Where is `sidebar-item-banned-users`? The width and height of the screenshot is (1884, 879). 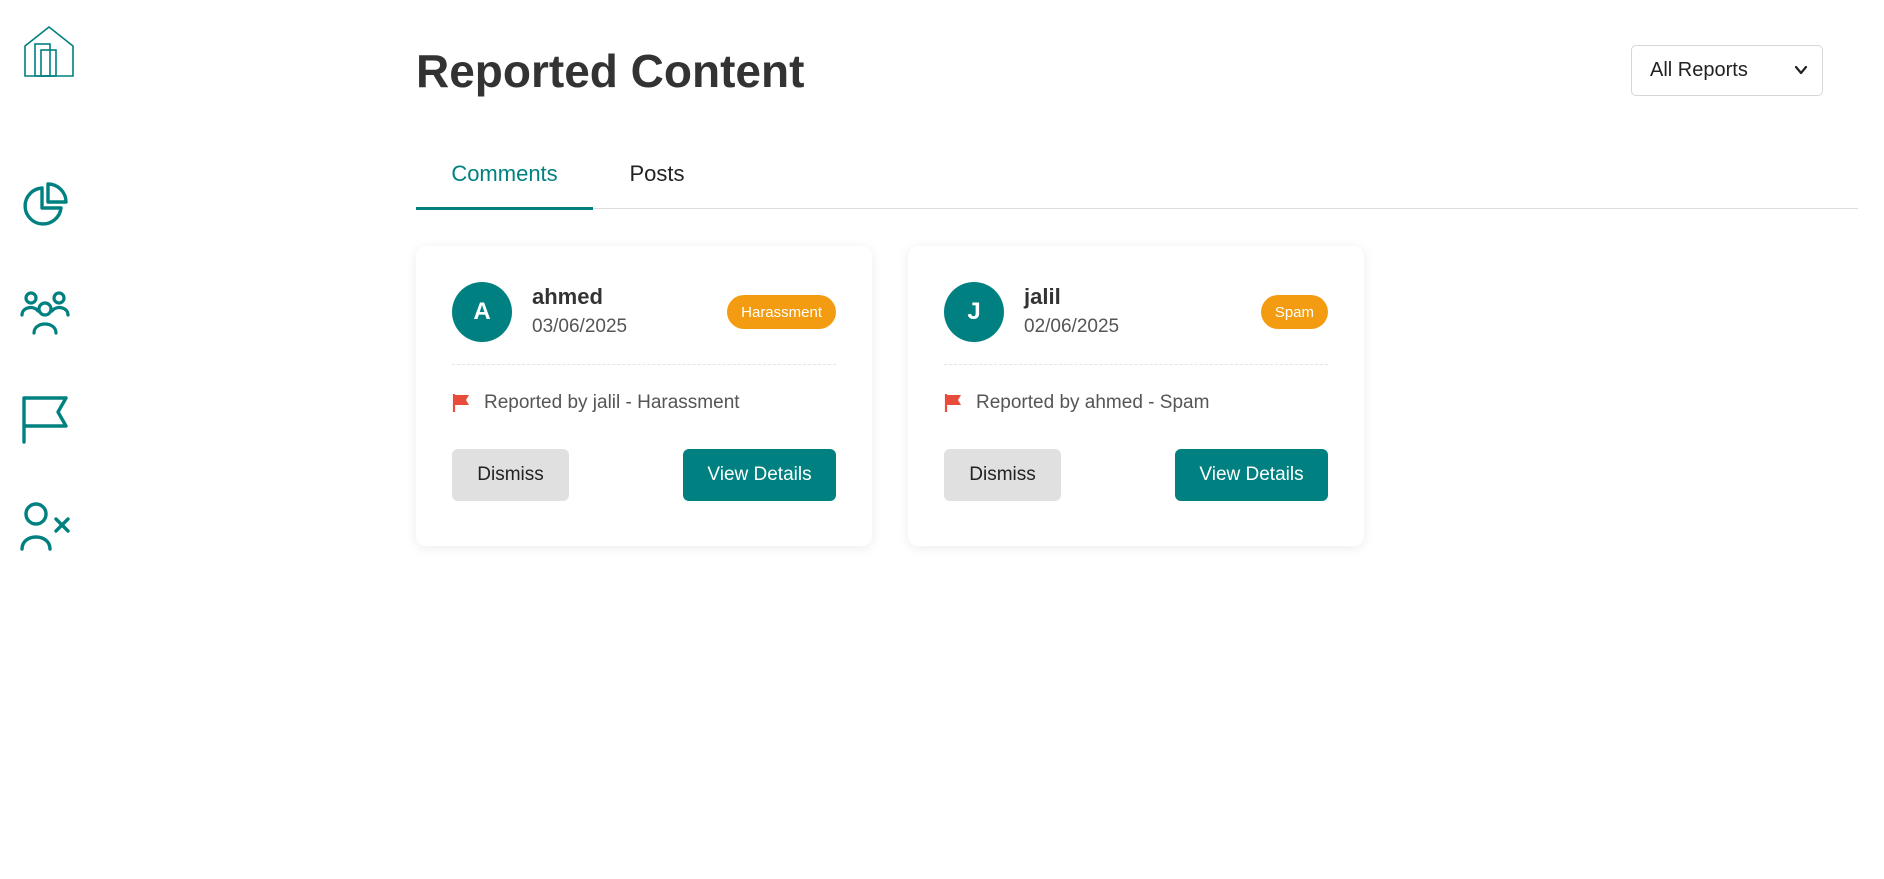 sidebar-item-banned-users is located at coordinates (45, 526).